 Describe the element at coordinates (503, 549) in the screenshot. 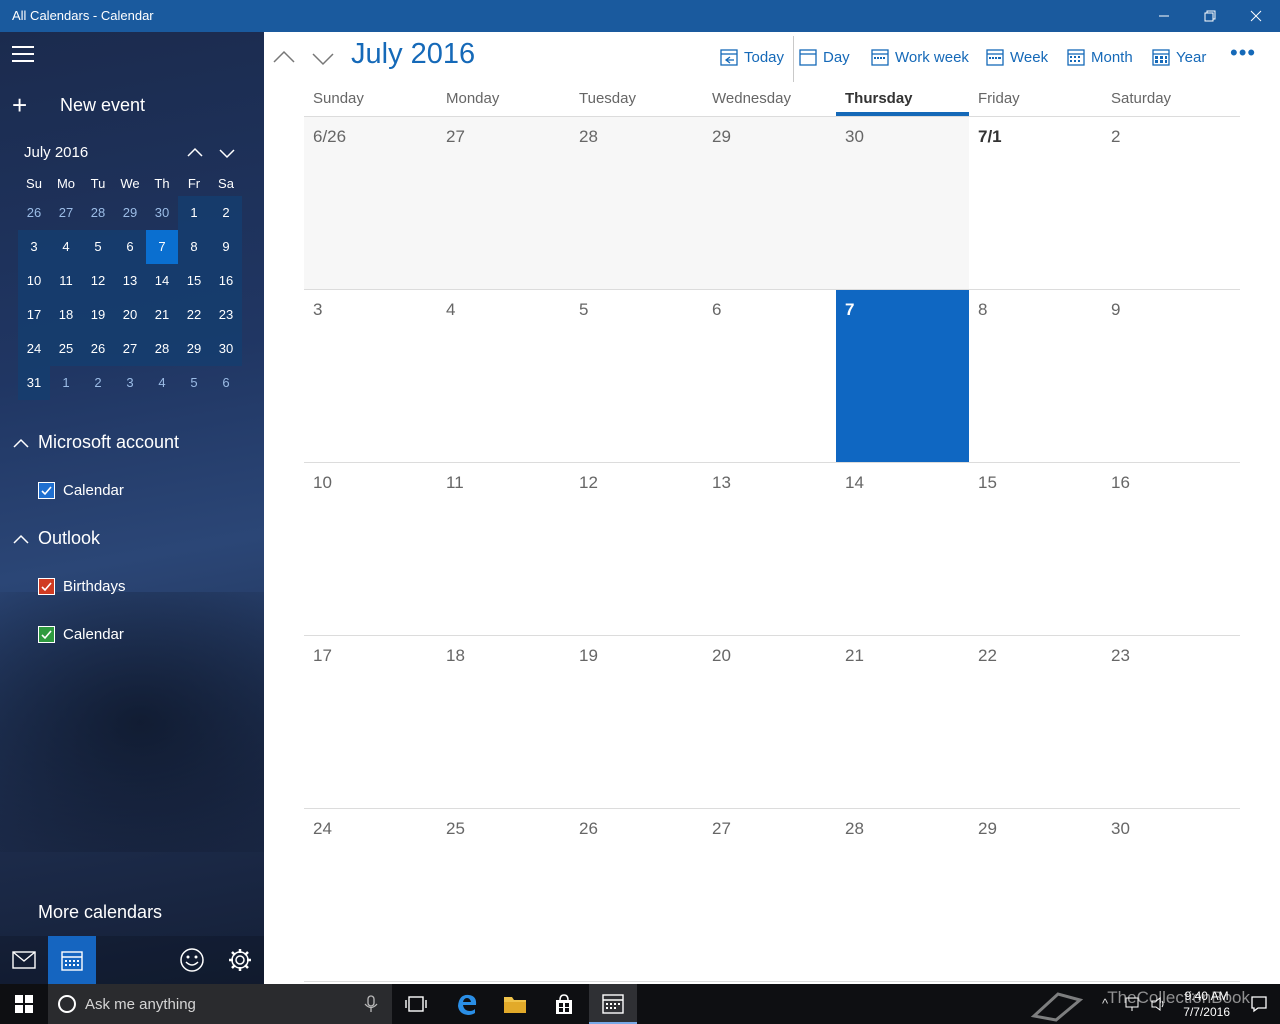

I see `day-cell: 11` at that location.